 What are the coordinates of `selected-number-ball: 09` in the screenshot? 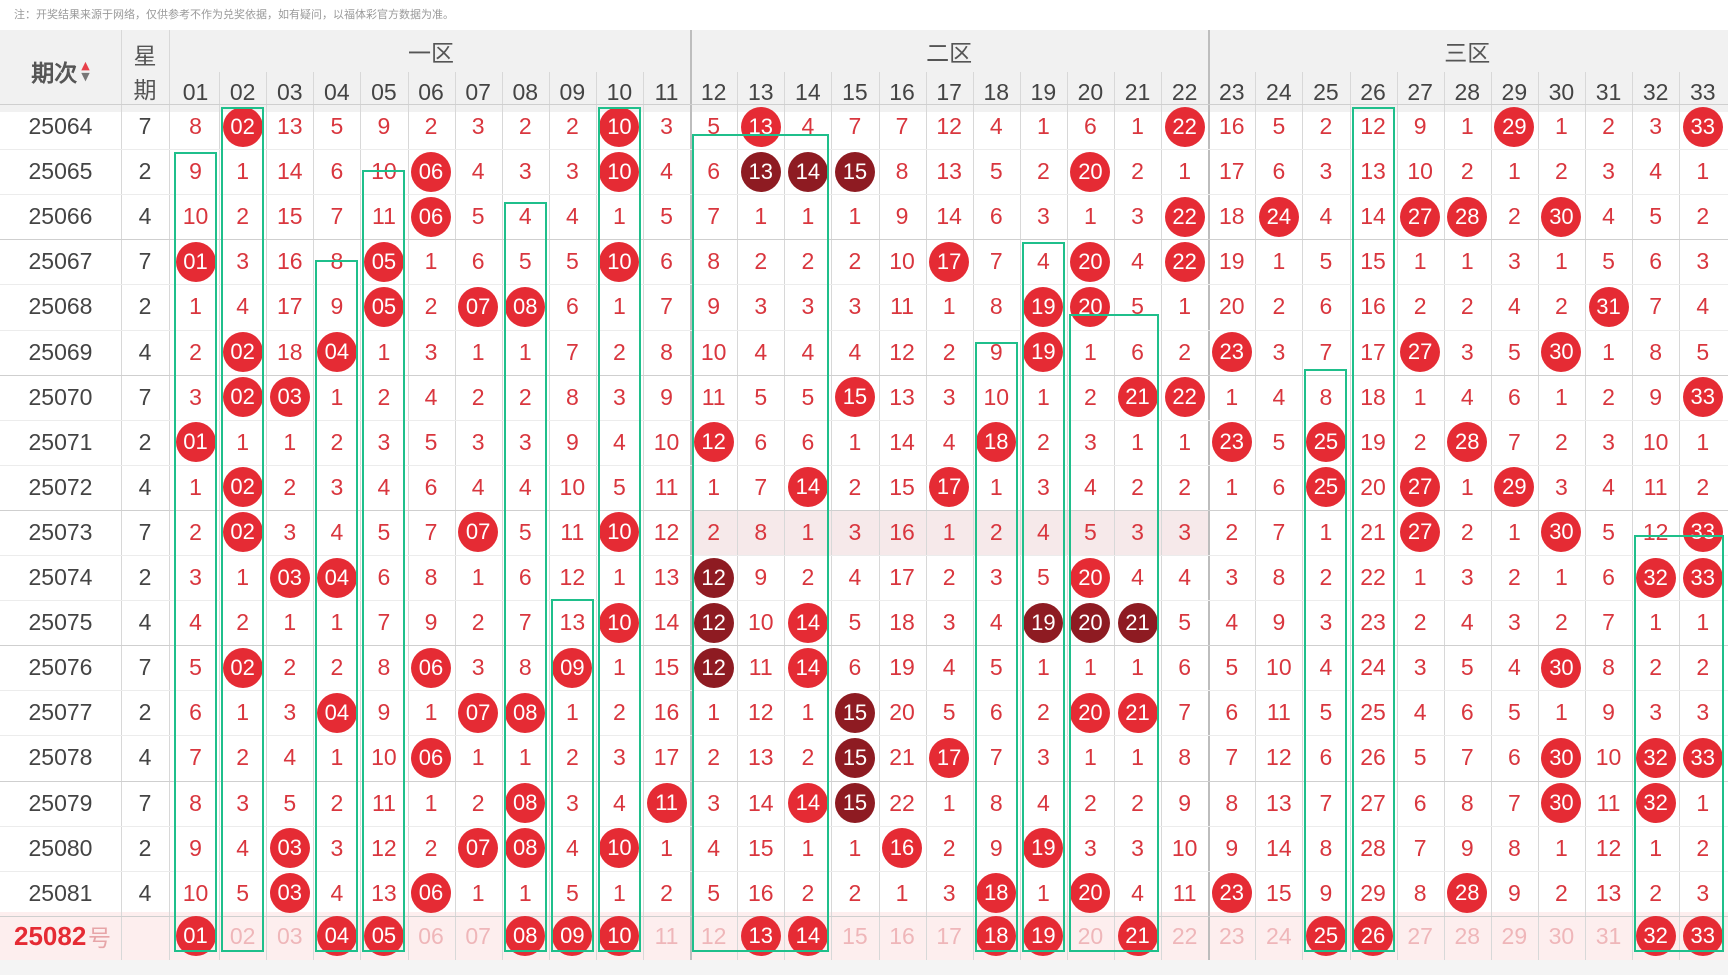 It's located at (572, 936).